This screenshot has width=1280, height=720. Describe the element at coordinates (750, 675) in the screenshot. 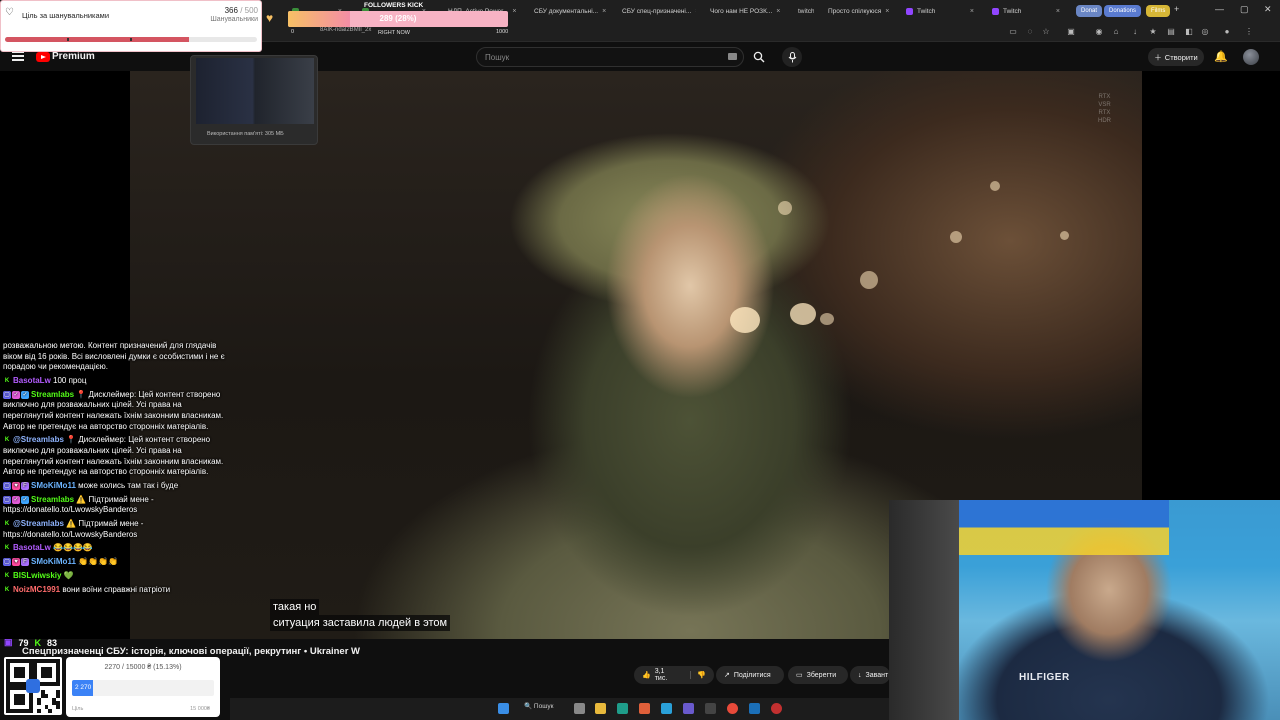

I see `share-button: ↗ Поділитися` at that location.